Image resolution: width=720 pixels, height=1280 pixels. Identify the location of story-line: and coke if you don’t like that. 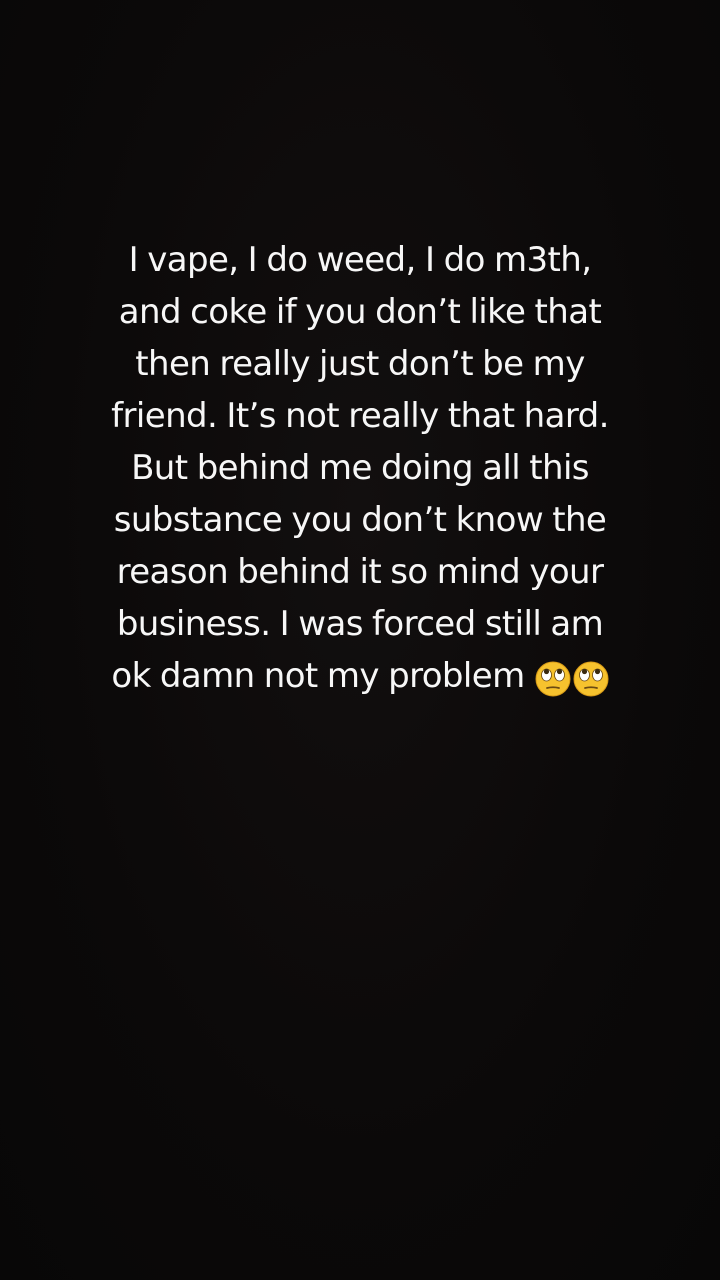
(360, 312).